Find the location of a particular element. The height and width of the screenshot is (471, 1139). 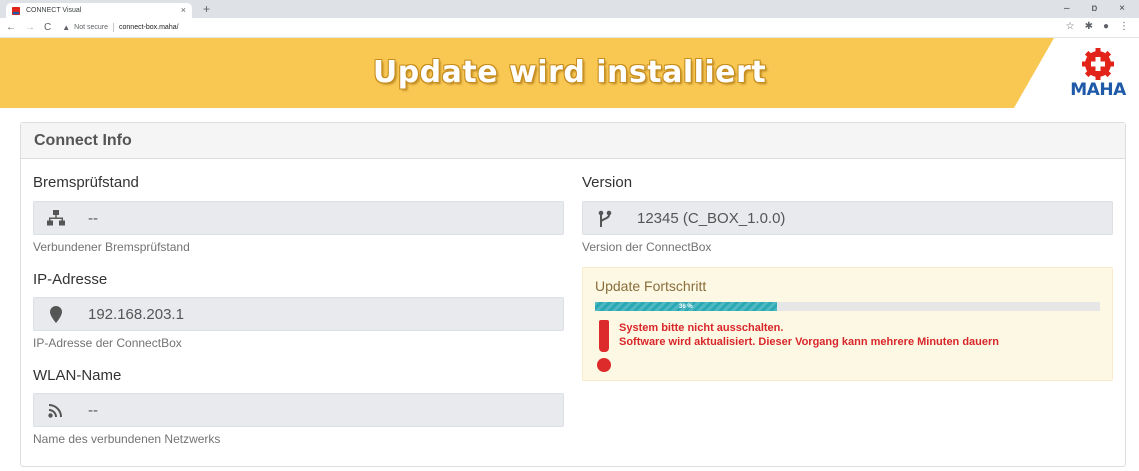

update-progress-label: 36 % is located at coordinates (686, 306).